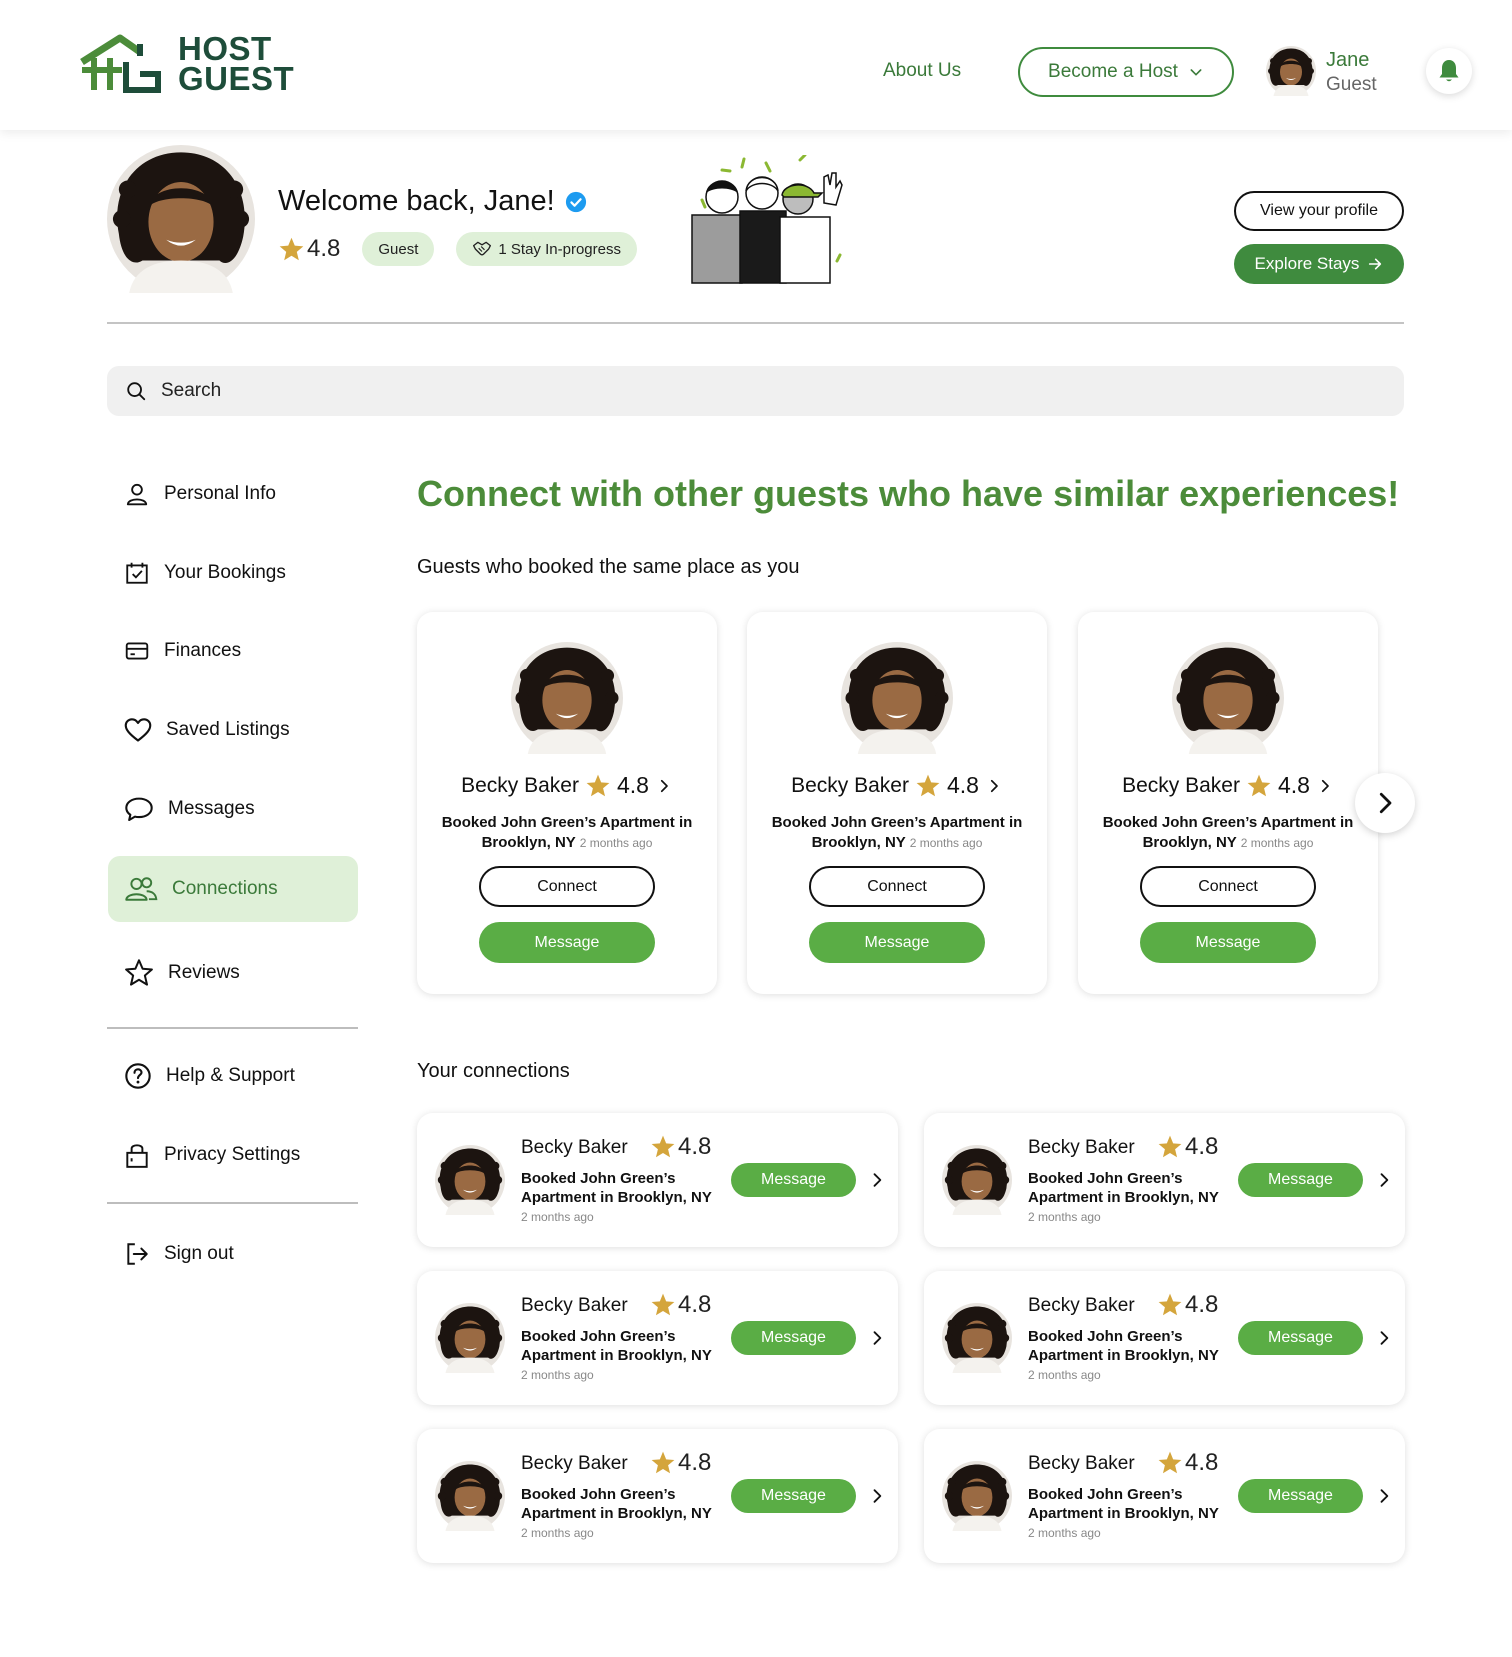 This screenshot has width=1512, height=1657. I want to click on explore-stays-label: Explore Stays, so click(1307, 263).